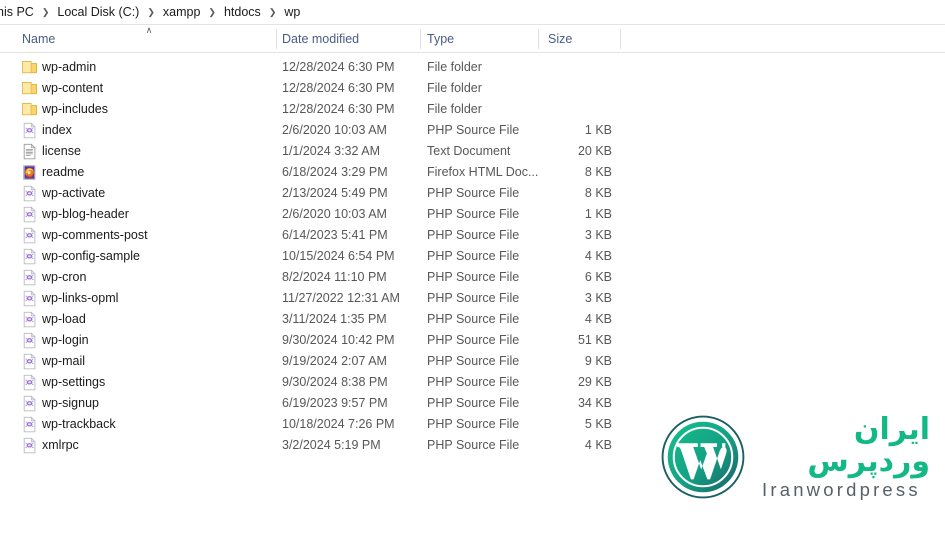  Describe the element at coordinates (98, 12) in the screenshot. I see `breadcrumb-local-disk-c: Local Disk (C:)` at that location.